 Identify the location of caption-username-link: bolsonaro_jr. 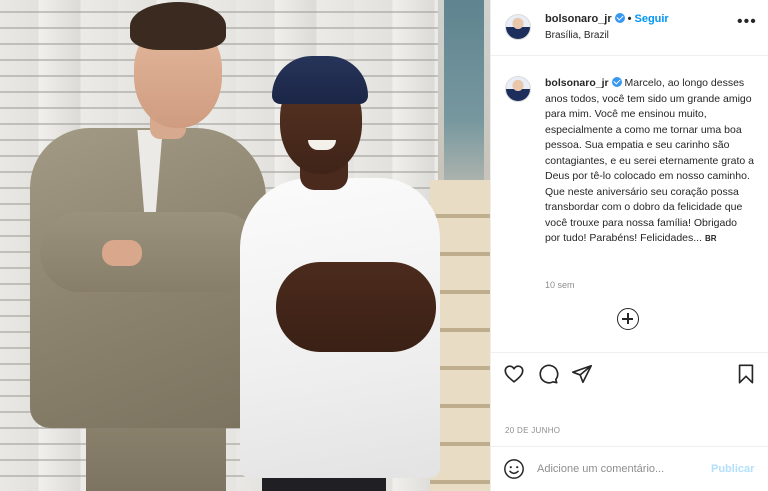
(577, 83).